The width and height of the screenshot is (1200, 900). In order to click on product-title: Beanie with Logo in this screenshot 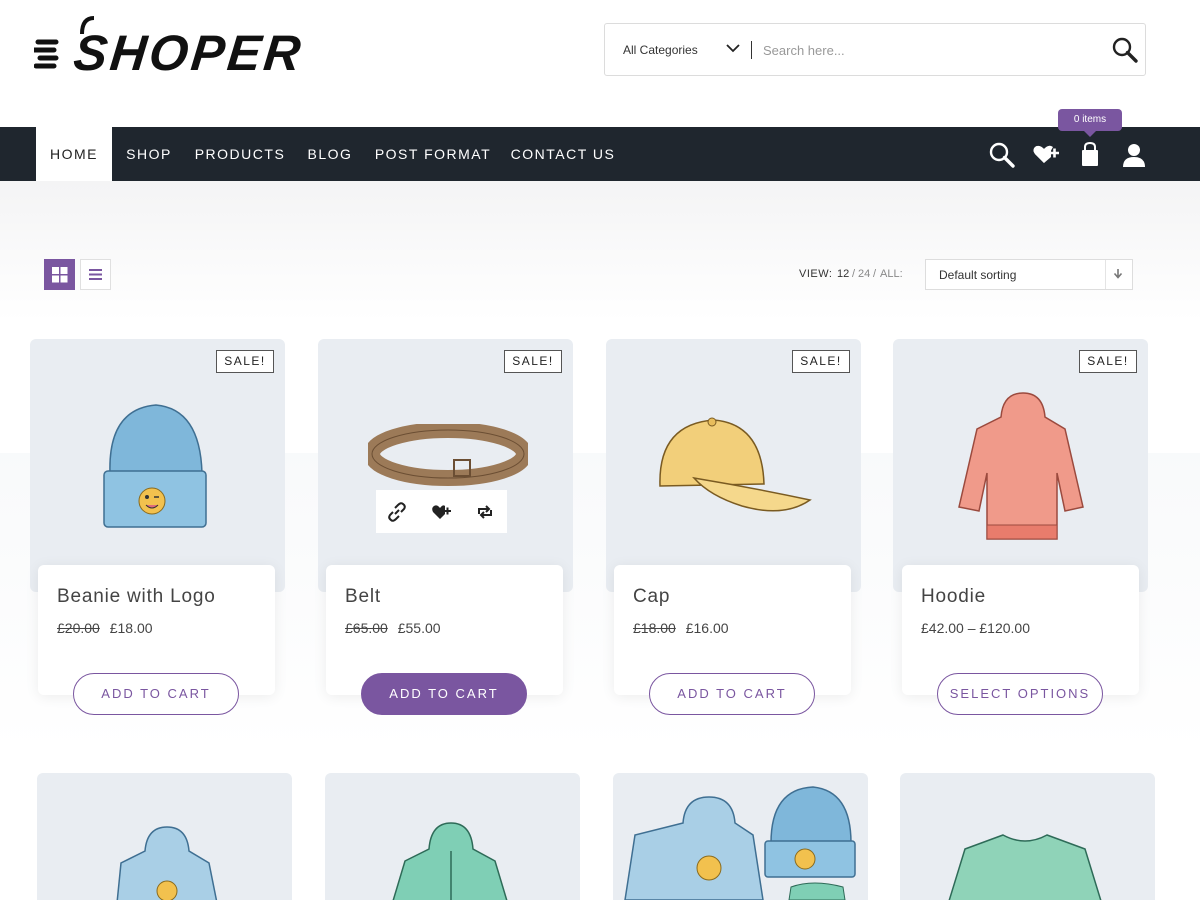, I will do `click(136, 597)`.